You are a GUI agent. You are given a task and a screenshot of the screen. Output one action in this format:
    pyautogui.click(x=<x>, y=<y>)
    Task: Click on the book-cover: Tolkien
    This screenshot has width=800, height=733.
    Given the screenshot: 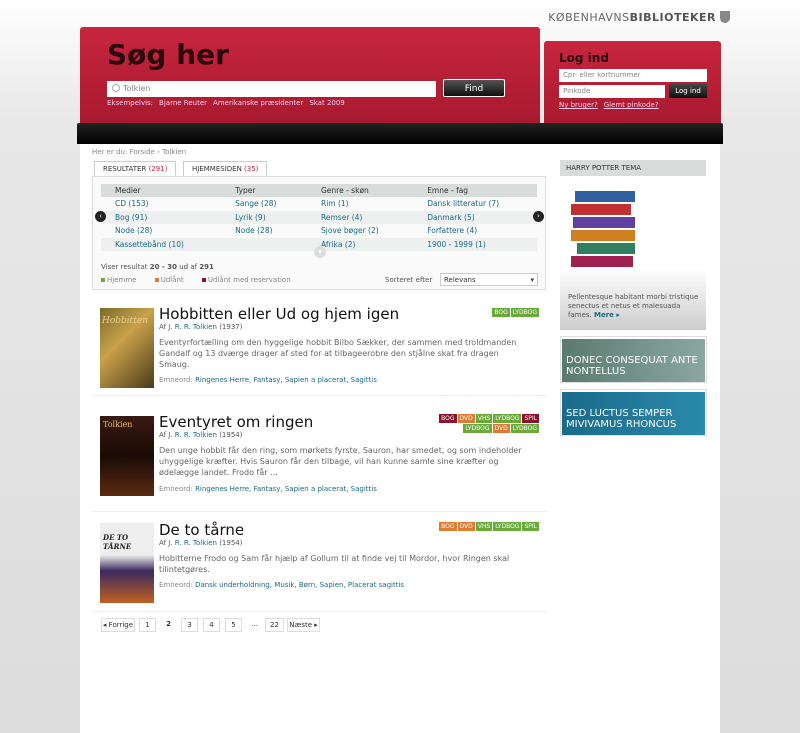 What is the action you would take?
    pyautogui.click(x=127, y=456)
    